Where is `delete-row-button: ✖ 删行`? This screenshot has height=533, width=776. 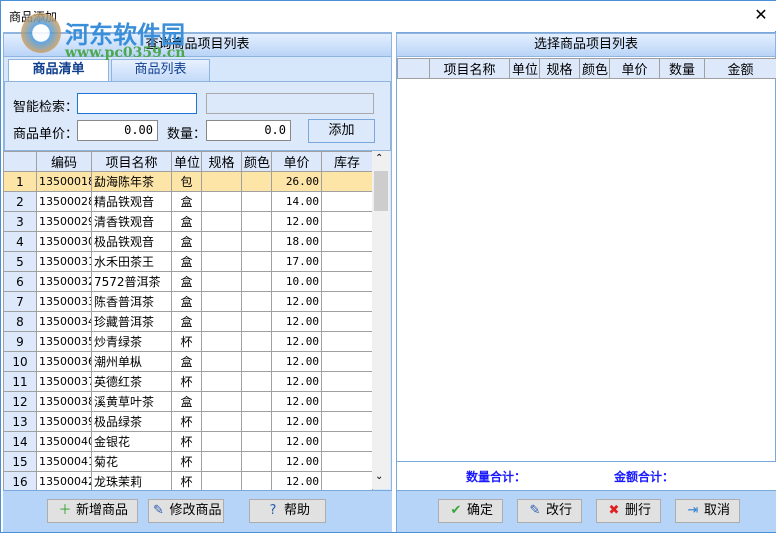
delete-row-button: ✖ 删行 is located at coordinates (628, 511).